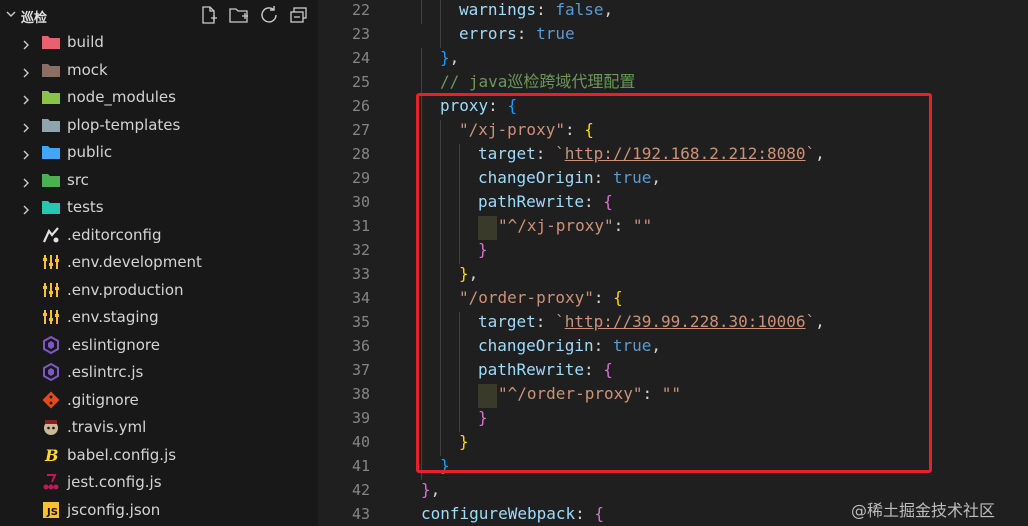 This screenshot has width=1028, height=526. Describe the element at coordinates (360, 130) in the screenshot. I see `line-number: 27` at that location.